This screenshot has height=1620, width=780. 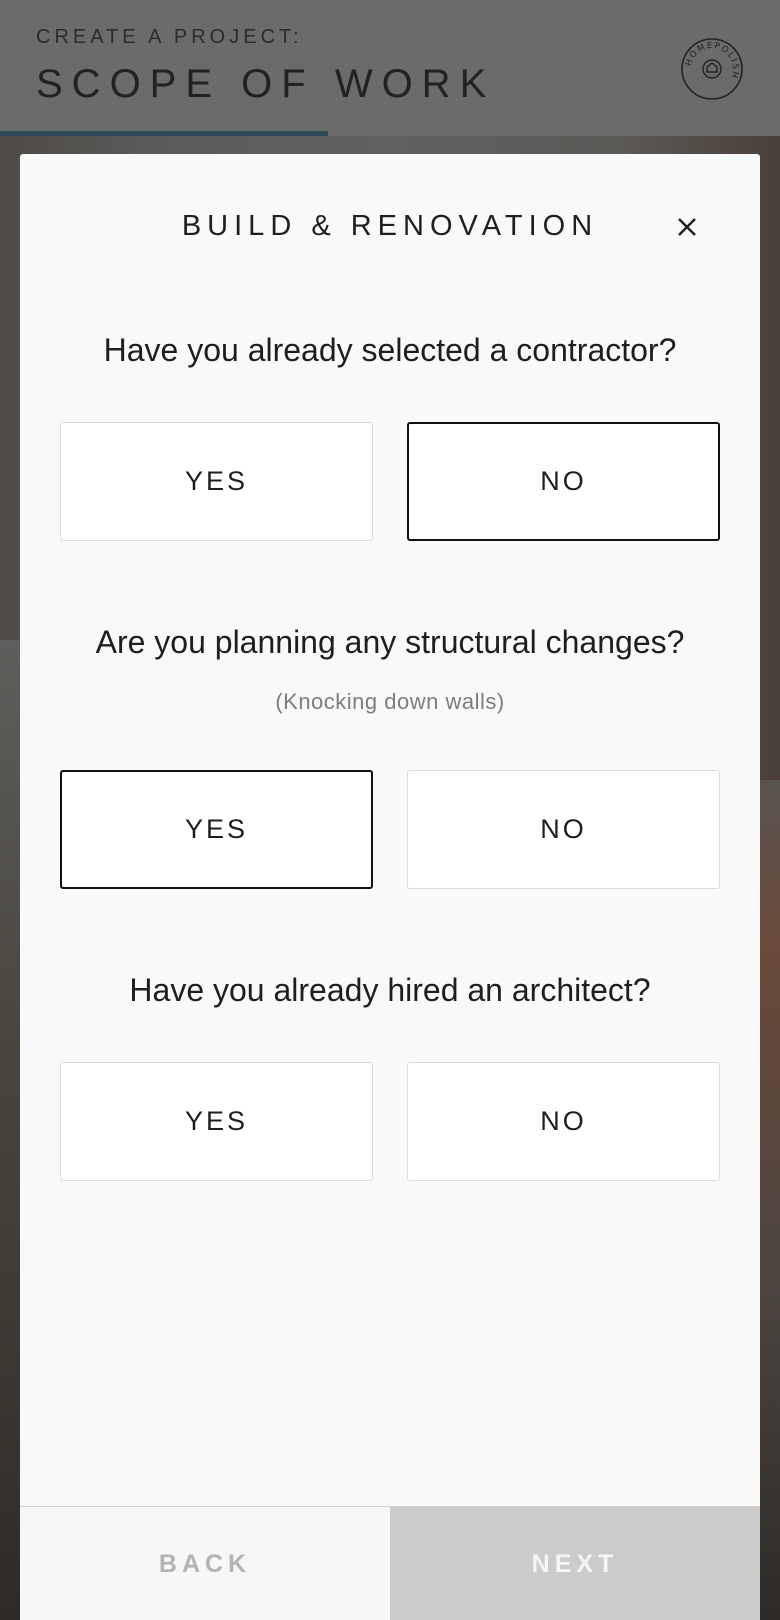 What do you see at coordinates (575, 1563) in the screenshot?
I see `next-button: NEXT` at bounding box center [575, 1563].